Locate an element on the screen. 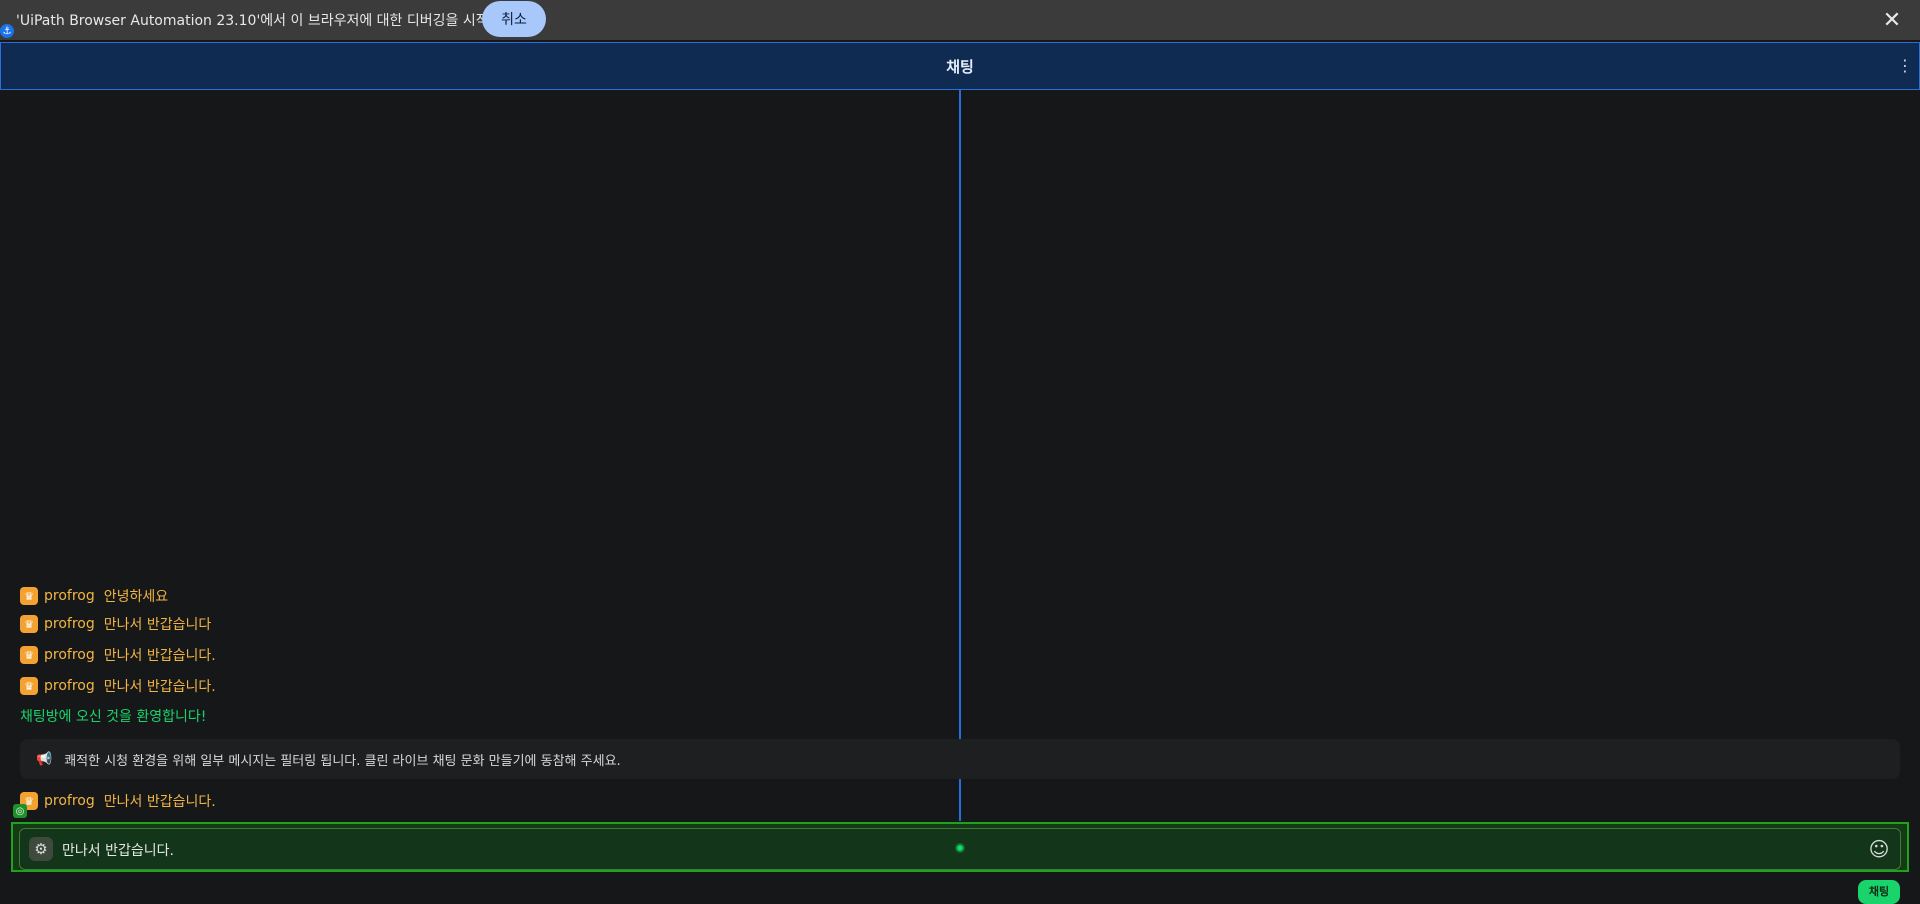 Image resolution: width=1920 pixels, height=904 pixels. more-options-icon: ⋮ is located at coordinates (1905, 66).